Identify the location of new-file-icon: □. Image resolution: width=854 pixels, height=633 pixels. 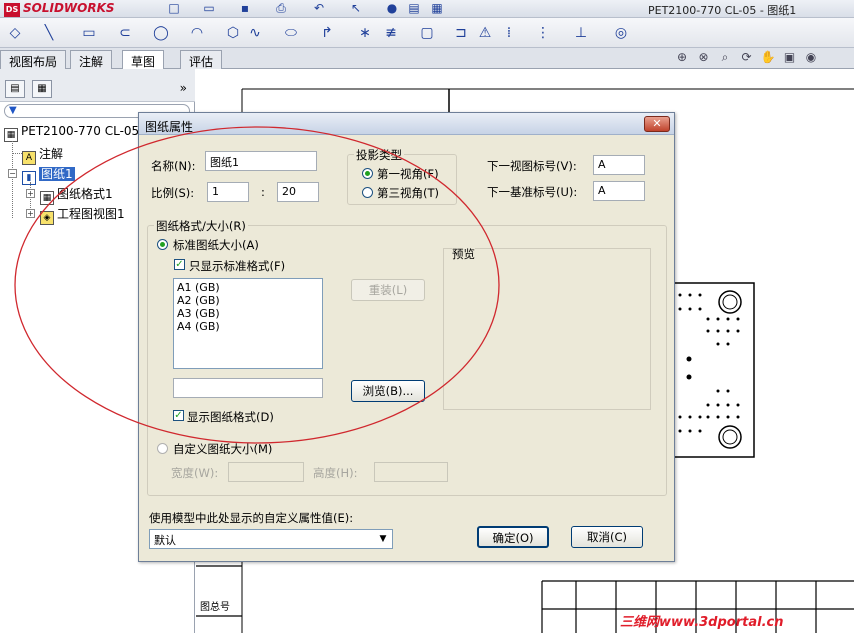
(174, 8).